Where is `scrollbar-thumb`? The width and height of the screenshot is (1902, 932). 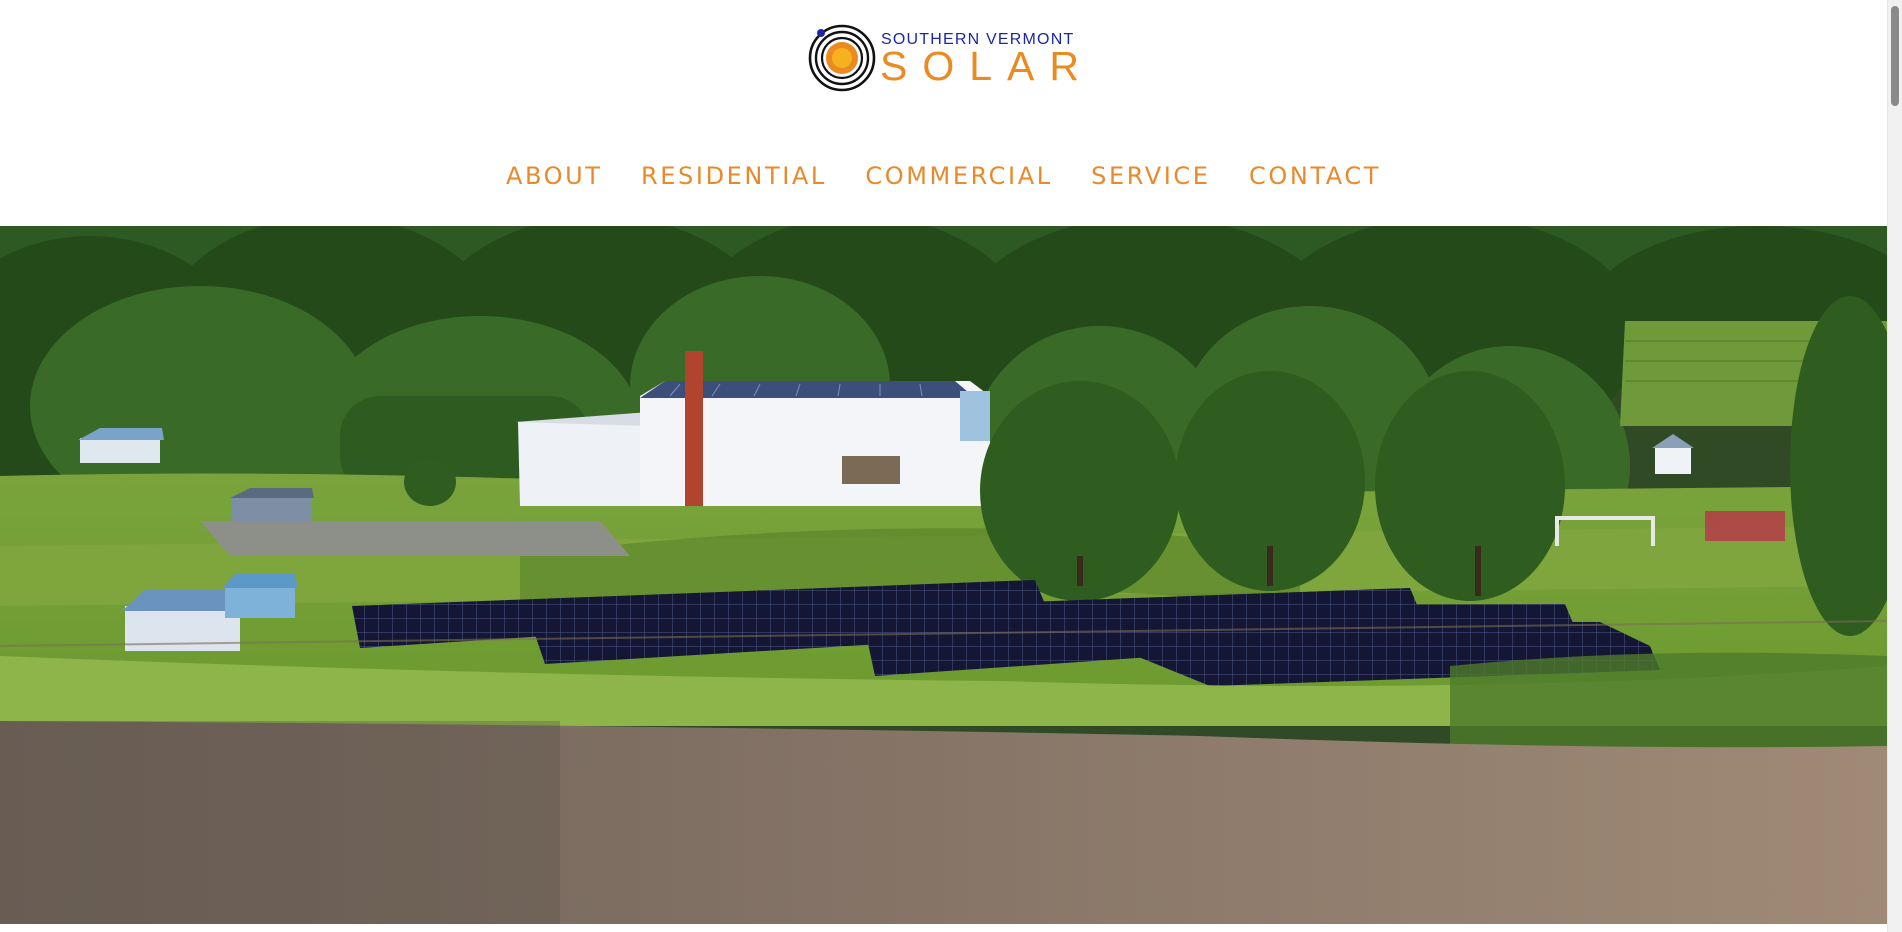
scrollbar-thumb is located at coordinates (1895, 56).